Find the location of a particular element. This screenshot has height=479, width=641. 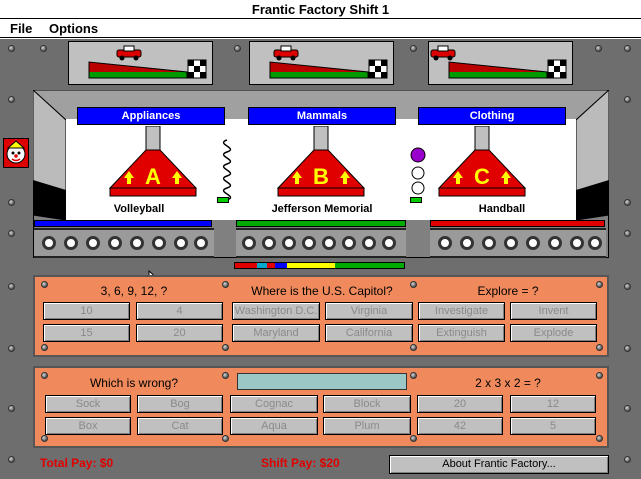

category-label-c: Clothing is located at coordinates (492, 116).